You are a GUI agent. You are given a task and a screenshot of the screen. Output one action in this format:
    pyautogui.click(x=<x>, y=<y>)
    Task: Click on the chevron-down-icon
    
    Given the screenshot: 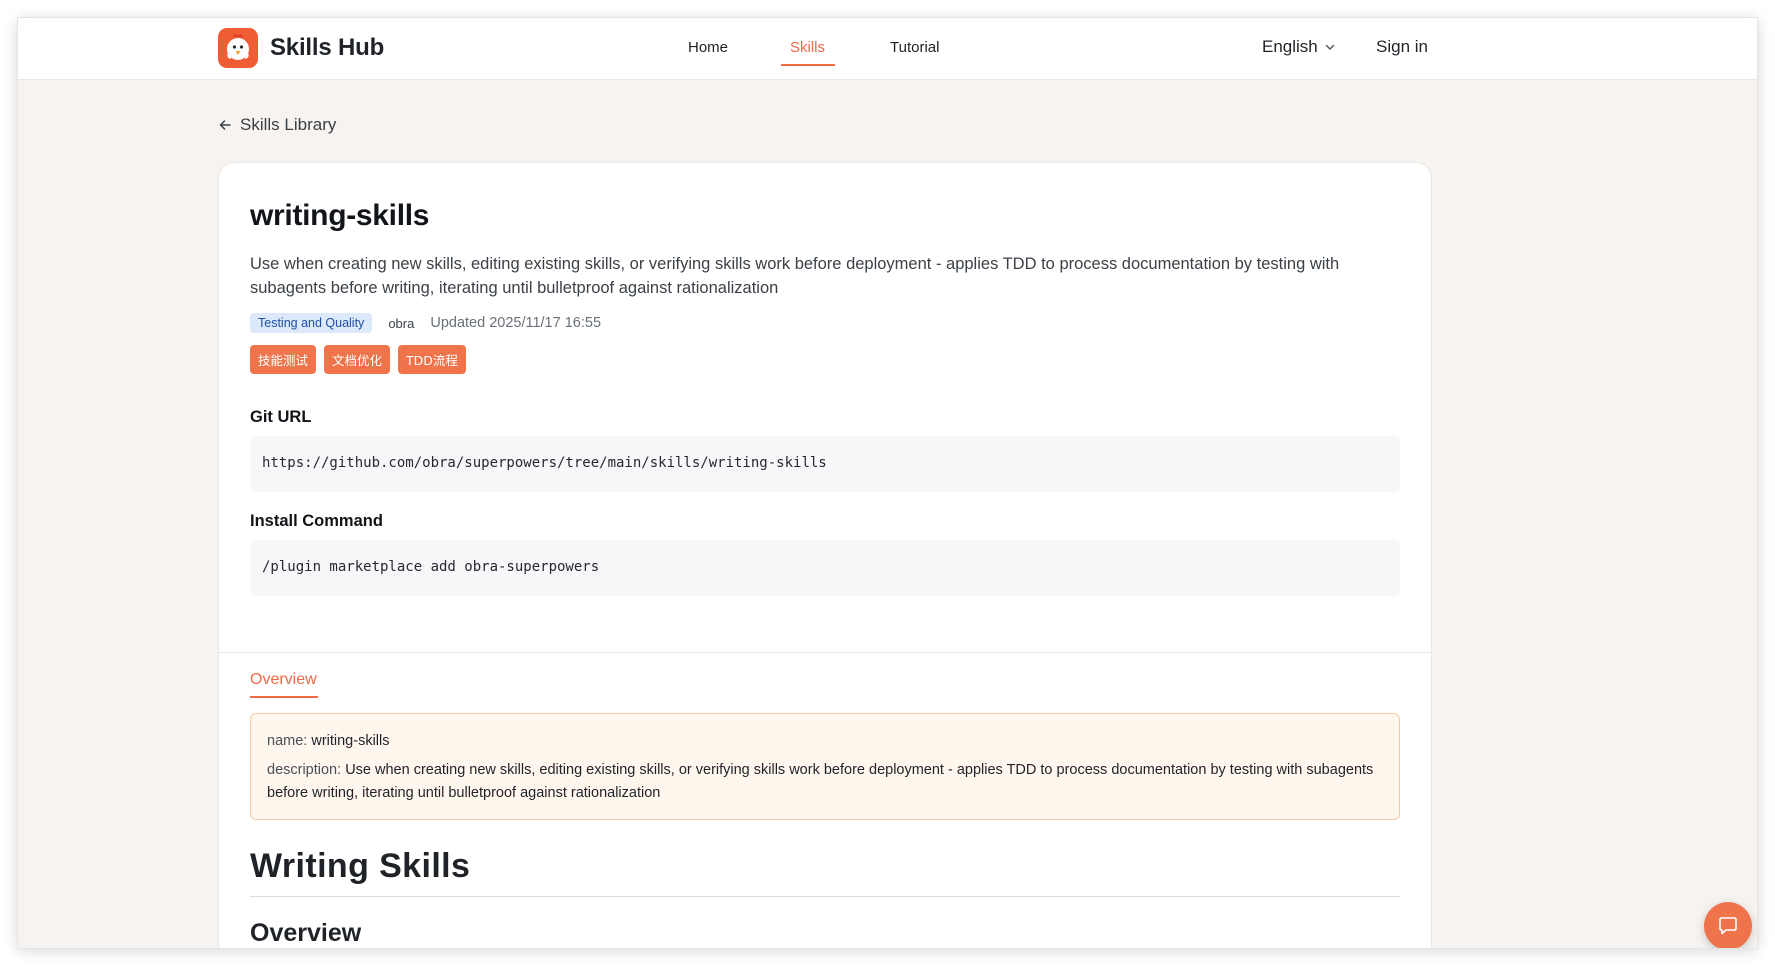 What is the action you would take?
    pyautogui.click(x=1329, y=47)
    